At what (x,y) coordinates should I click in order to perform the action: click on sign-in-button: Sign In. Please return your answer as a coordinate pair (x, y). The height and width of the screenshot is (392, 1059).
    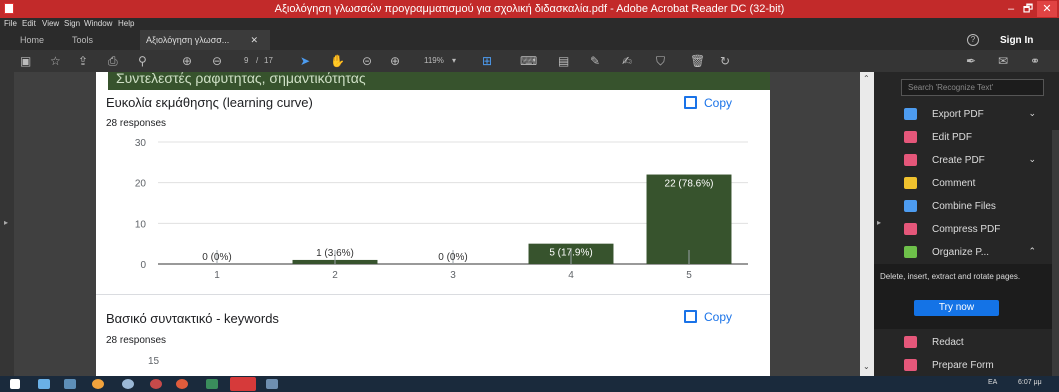
    Looking at the image, I should click on (1016, 40).